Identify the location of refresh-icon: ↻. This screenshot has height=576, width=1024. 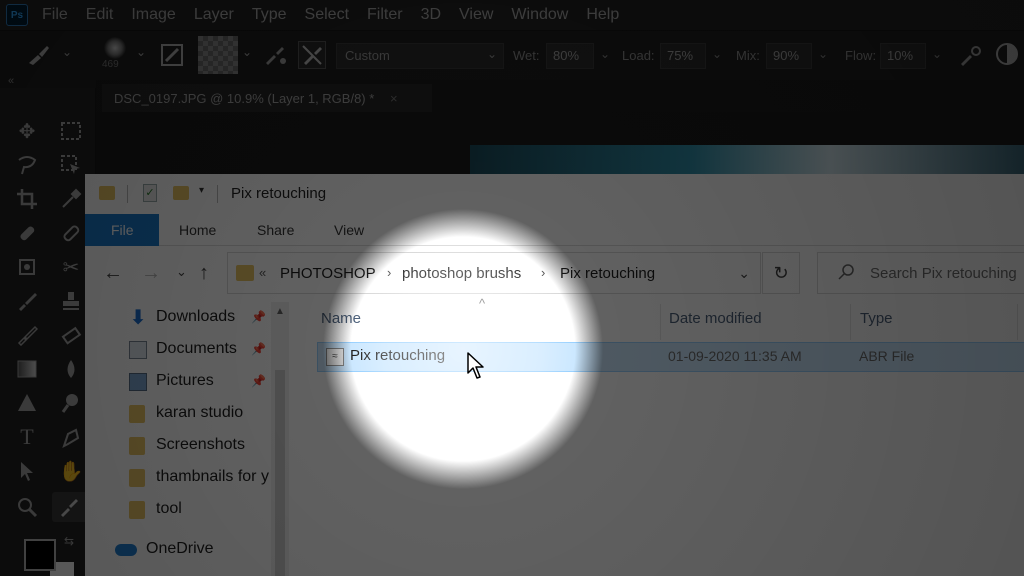
(781, 273).